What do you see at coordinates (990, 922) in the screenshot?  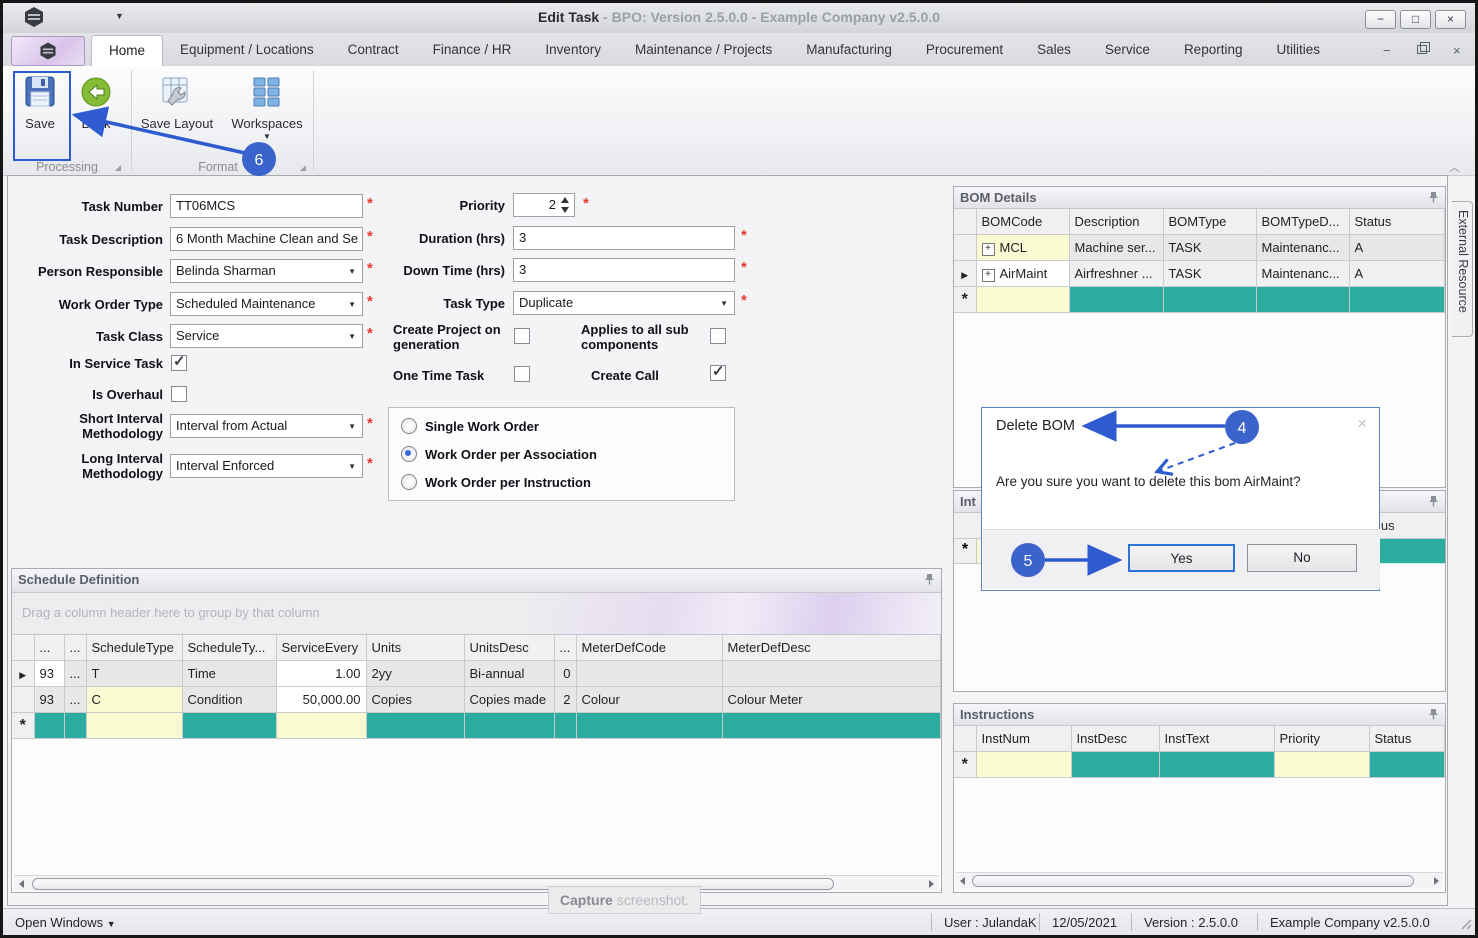 I see `status-user: User : JulandaK` at bounding box center [990, 922].